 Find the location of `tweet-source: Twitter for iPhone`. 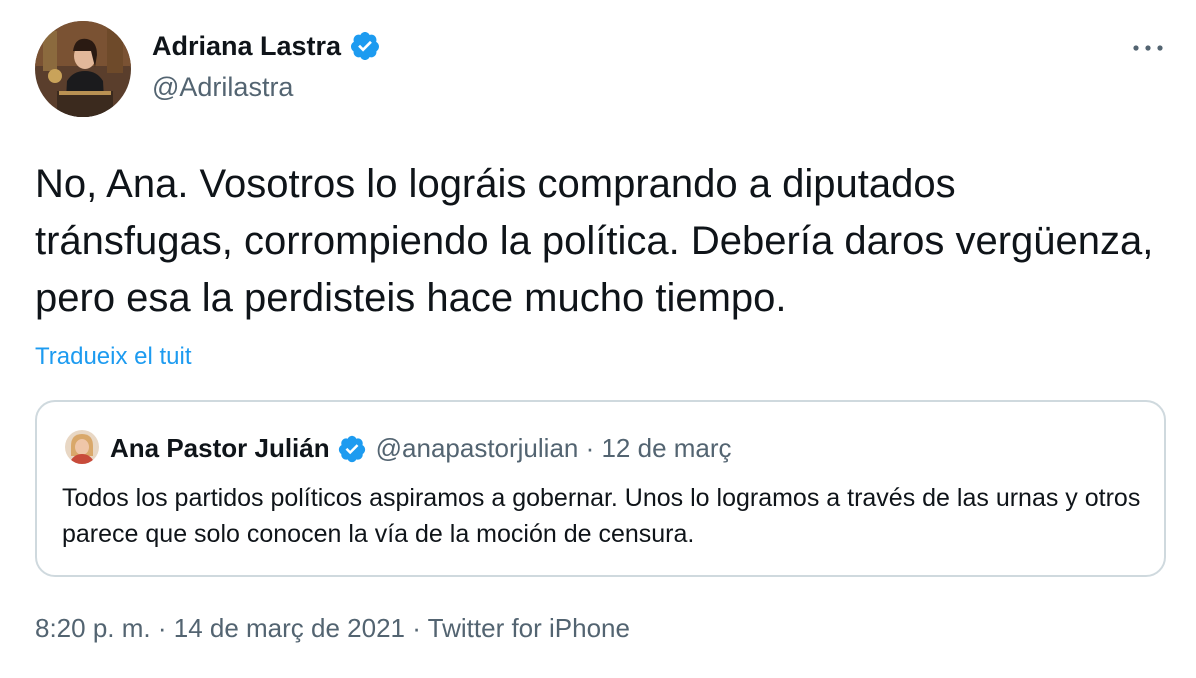

tweet-source: Twitter for iPhone is located at coordinates (529, 628).